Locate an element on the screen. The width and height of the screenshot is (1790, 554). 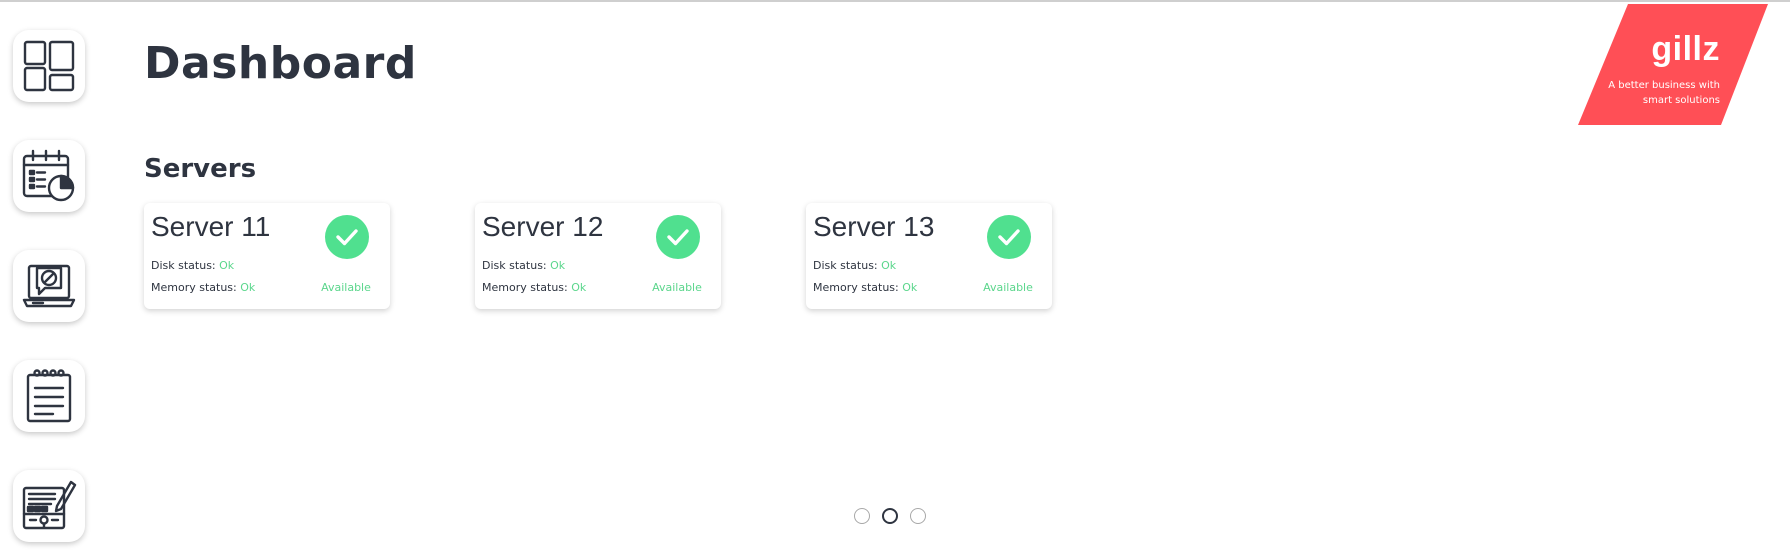
laptop-chat-icon is located at coordinates (49, 286).